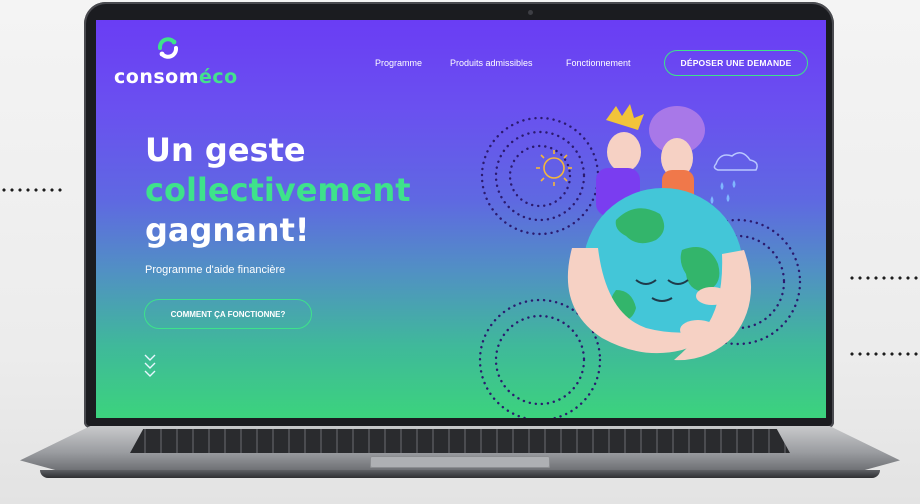 Image resolution: width=920 pixels, height=504 pixels. I want to click on laptop-base-edge, so click(460, 474).